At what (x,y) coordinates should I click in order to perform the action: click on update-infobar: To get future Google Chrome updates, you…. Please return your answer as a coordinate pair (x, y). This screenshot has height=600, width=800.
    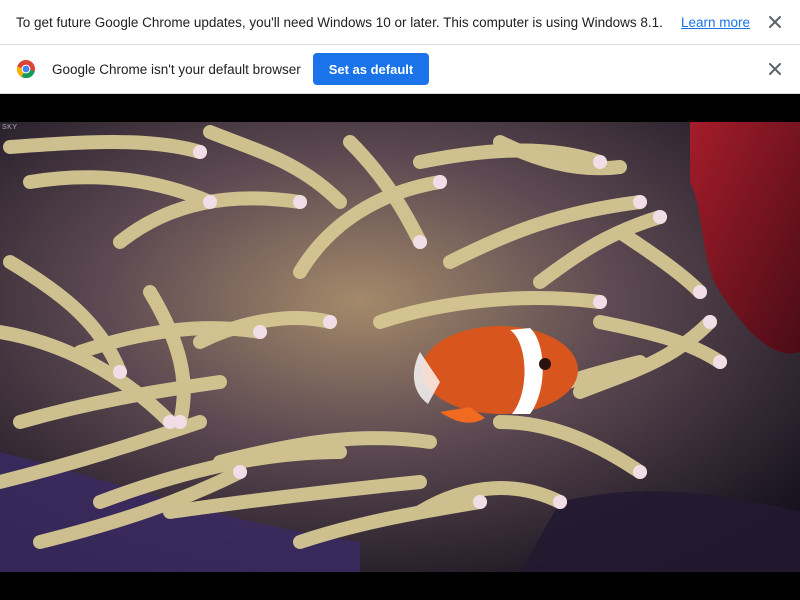
    Looking at the image, I should click on (400, 22).